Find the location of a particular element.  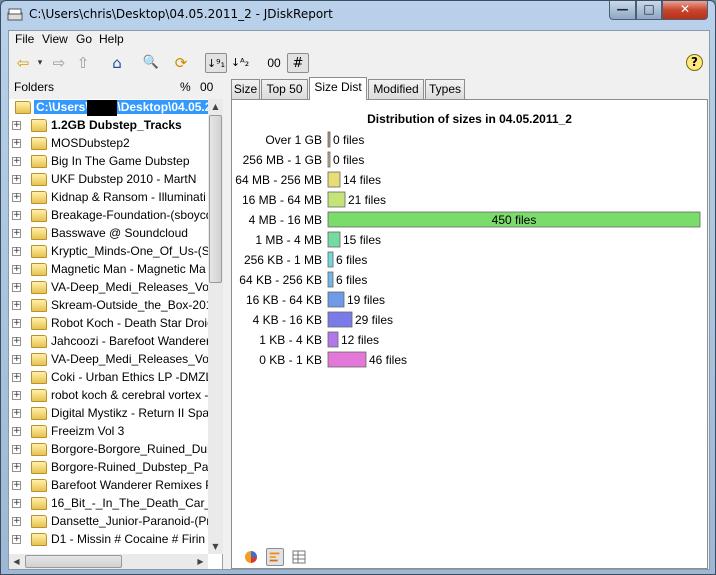

home-icon: ⌂ is located at coordinates (117, 63).